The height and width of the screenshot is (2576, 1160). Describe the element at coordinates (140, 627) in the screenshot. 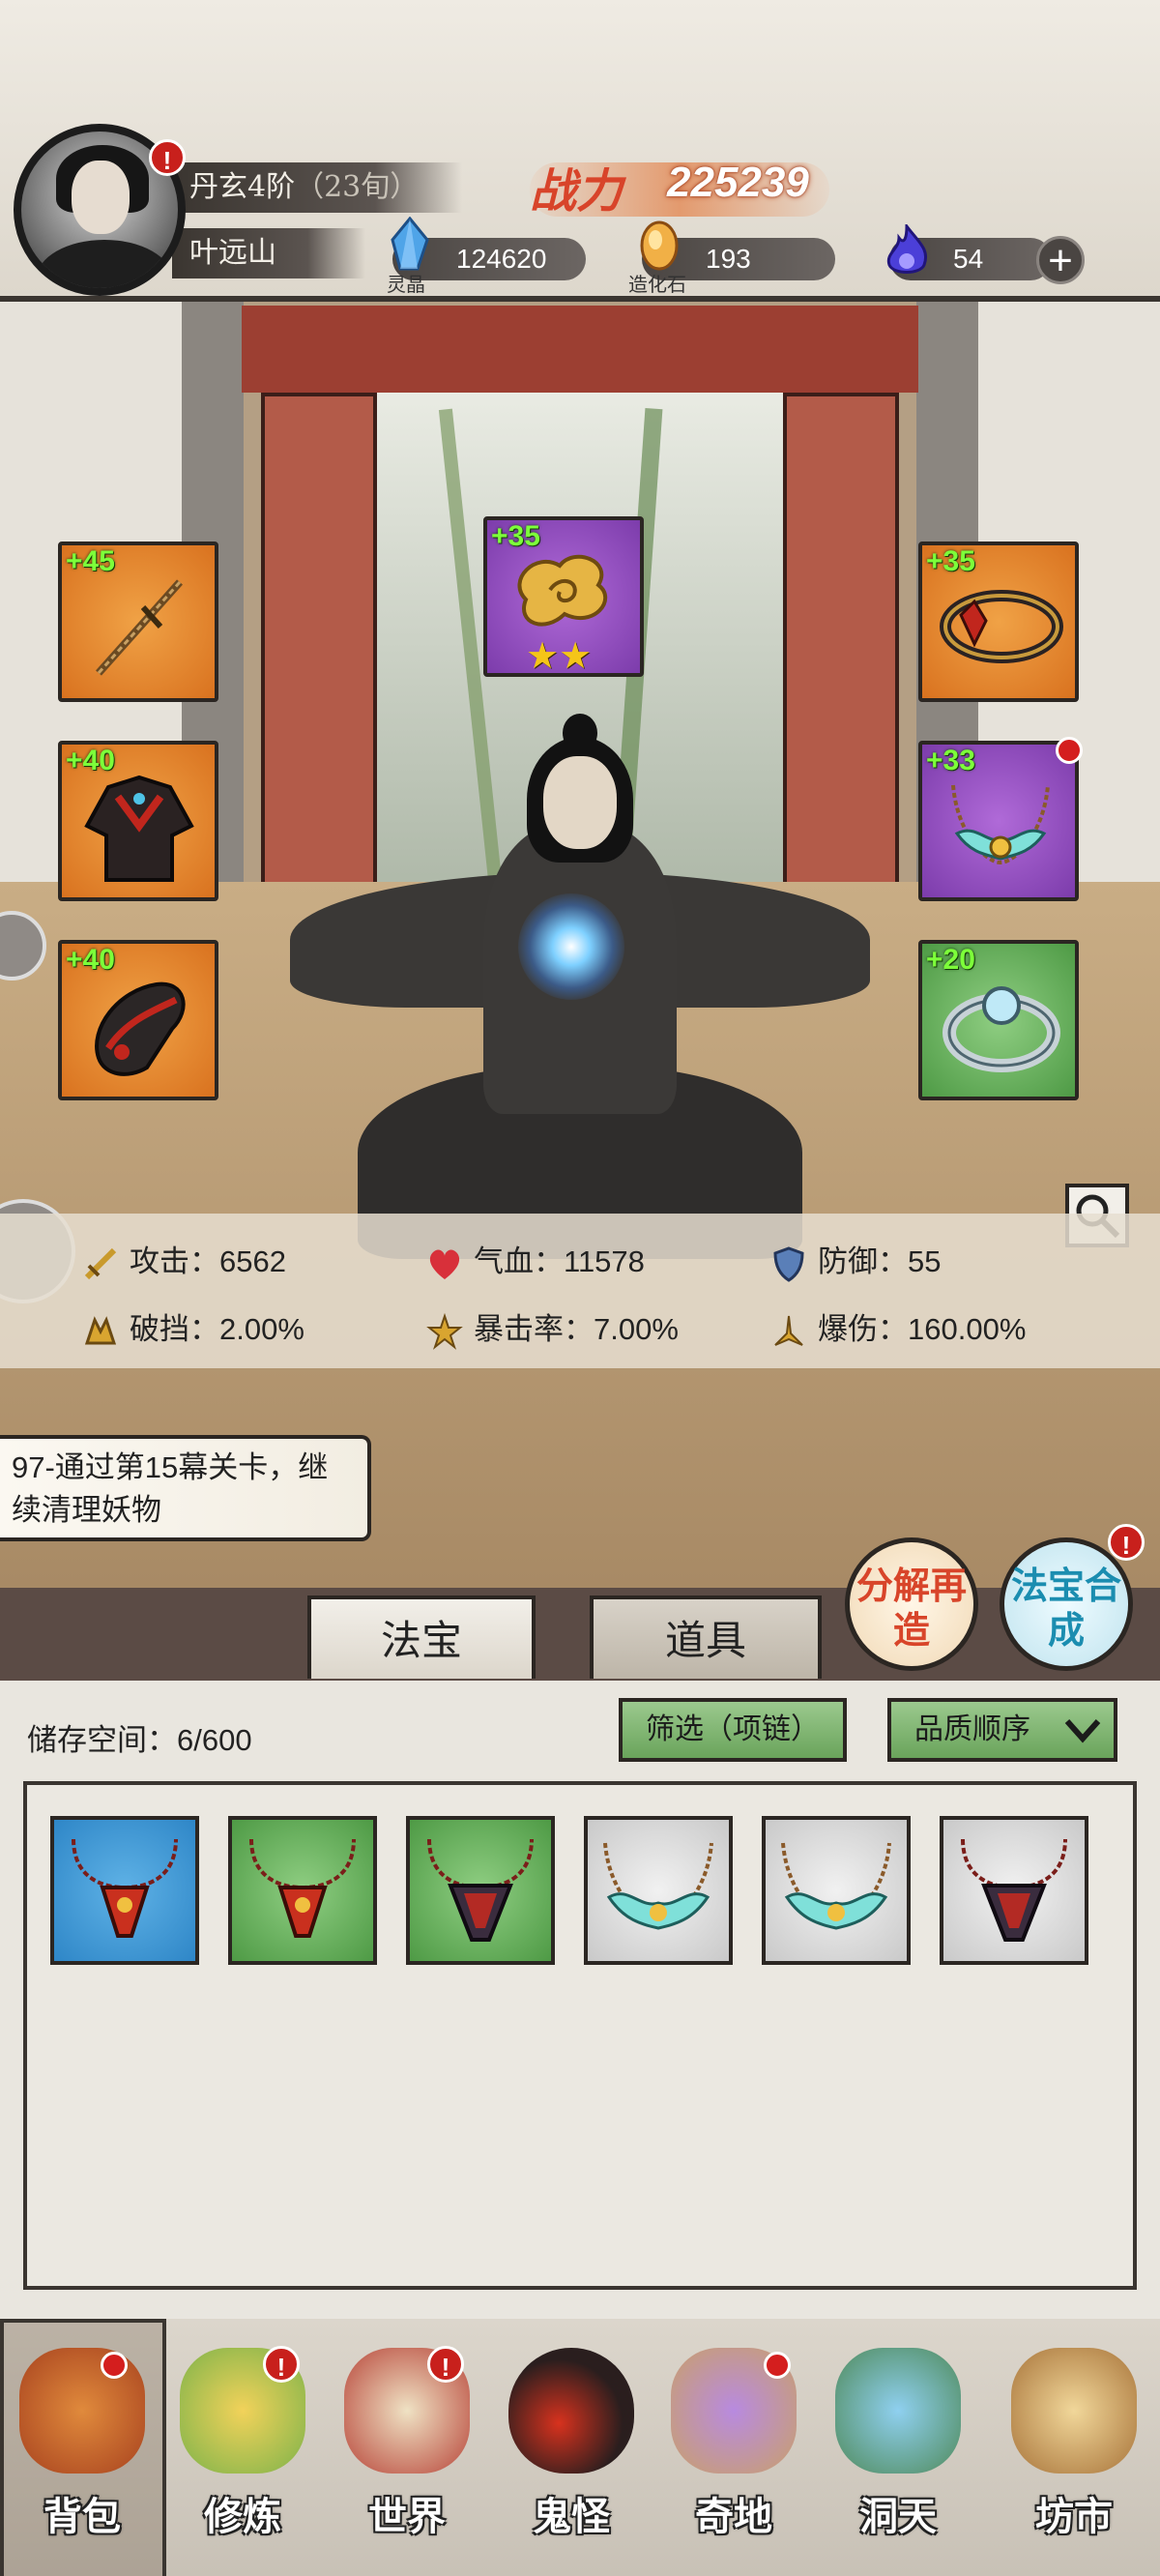

I see `sword-icon` at that location.